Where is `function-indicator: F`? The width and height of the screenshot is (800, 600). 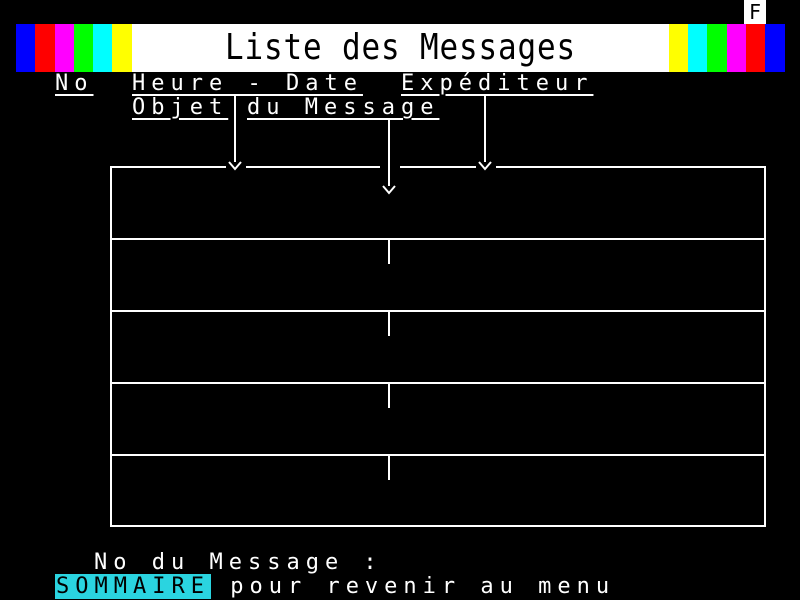 function-indicator: F is located at coordinates (755, 12).